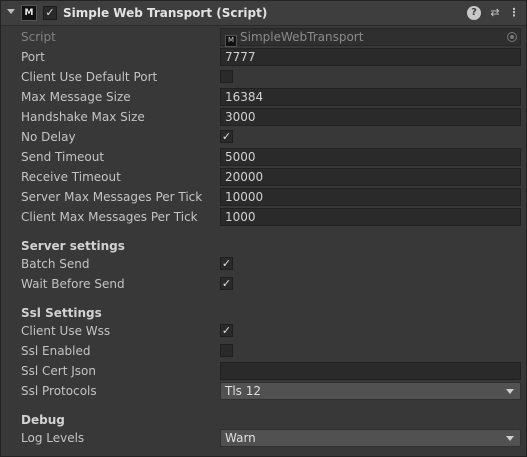  Describe the element at coordinates (58, 371) in the screenshot. I see `ssl-cert-json-label: Ssl Cert Json` at that location.